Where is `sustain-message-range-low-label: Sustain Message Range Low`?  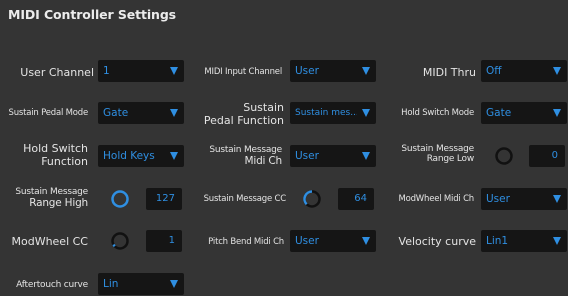
sustain-message-range-low-label: Sustain Message Range Low is located at coordinates (429, 154).